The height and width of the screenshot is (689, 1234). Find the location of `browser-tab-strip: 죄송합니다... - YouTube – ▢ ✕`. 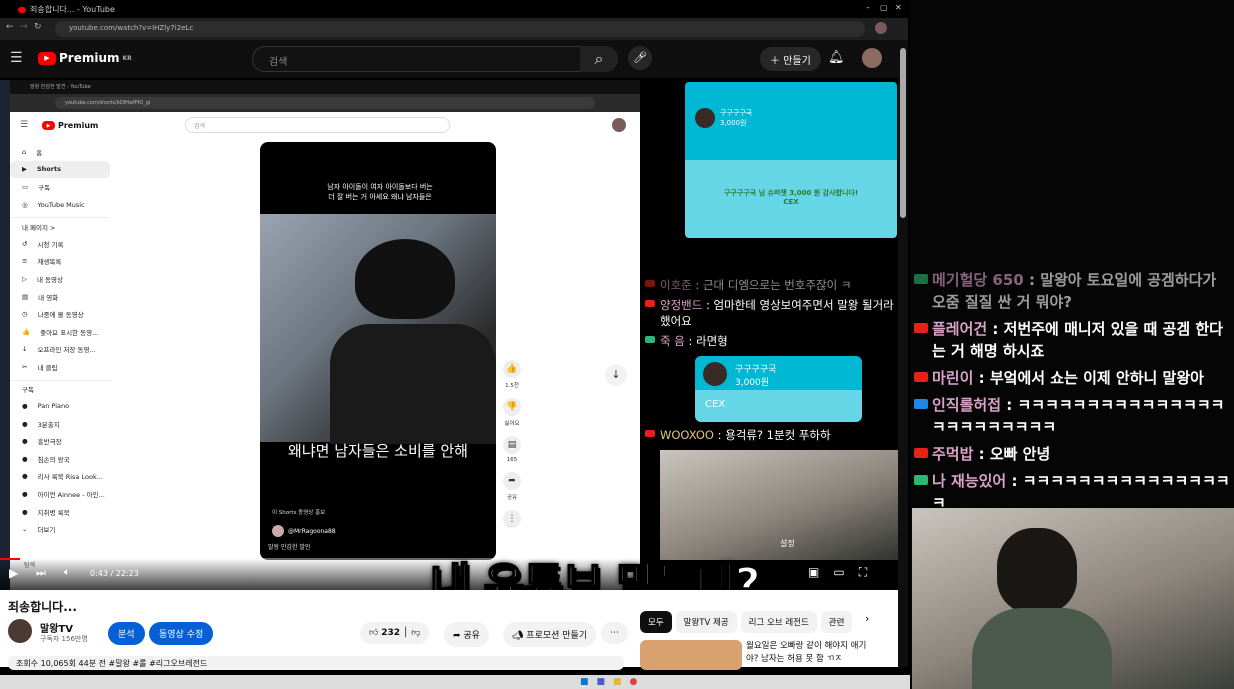

browser-tab-strip: 죄송합니다... - YouTube – ▢ ✕ is located at coordinates (454, 9).